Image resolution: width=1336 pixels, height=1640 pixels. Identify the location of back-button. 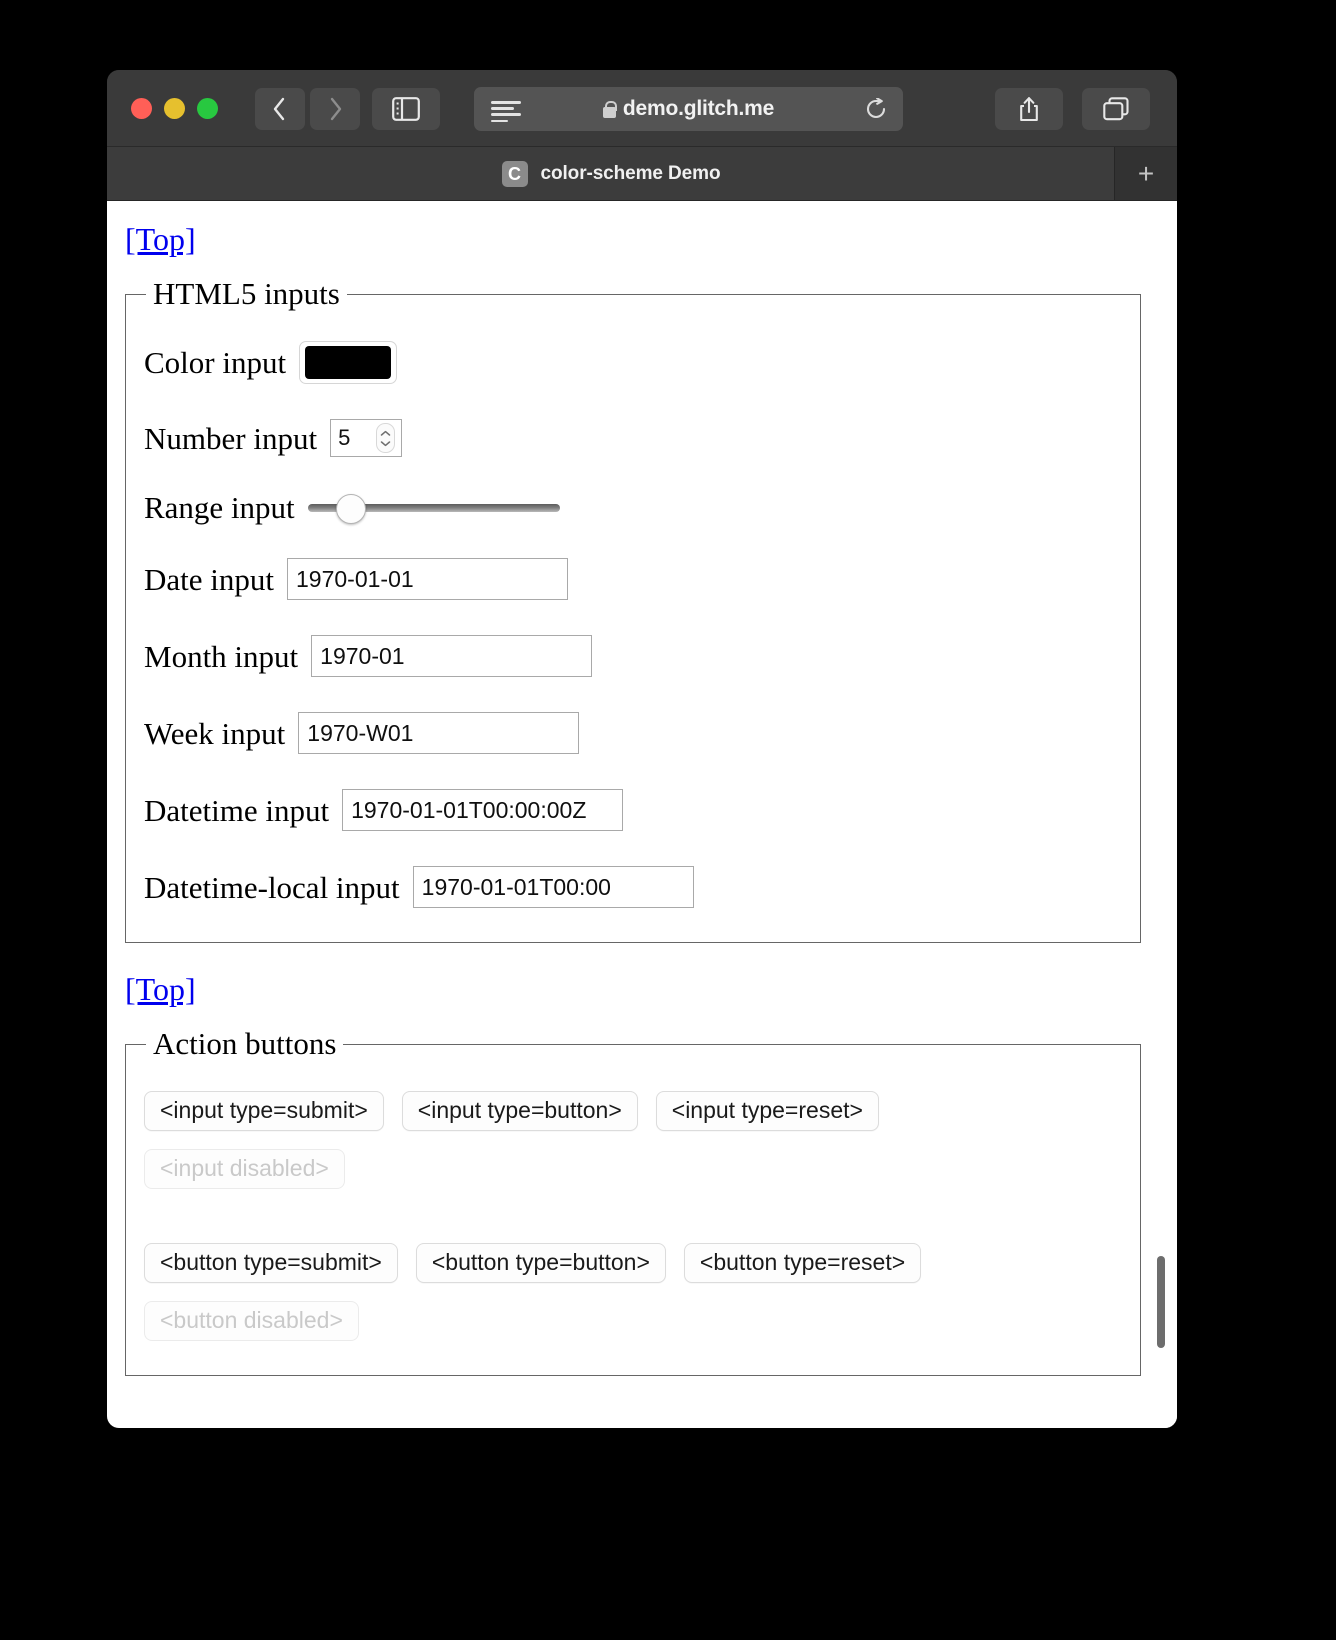
(280, 109).